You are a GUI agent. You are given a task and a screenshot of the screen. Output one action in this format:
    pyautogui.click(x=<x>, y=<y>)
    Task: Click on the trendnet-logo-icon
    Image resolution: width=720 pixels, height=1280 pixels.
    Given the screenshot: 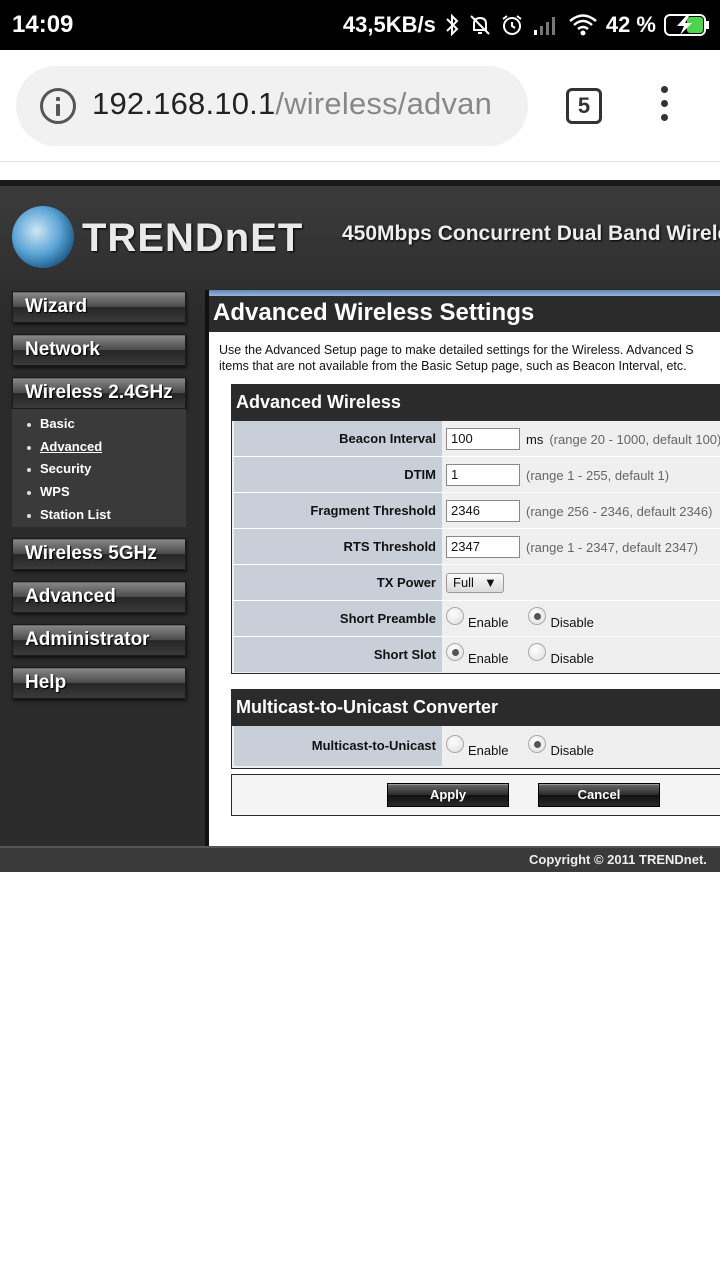 What is the action you would take?
    pyautogui.click(x=43, y=237)
    